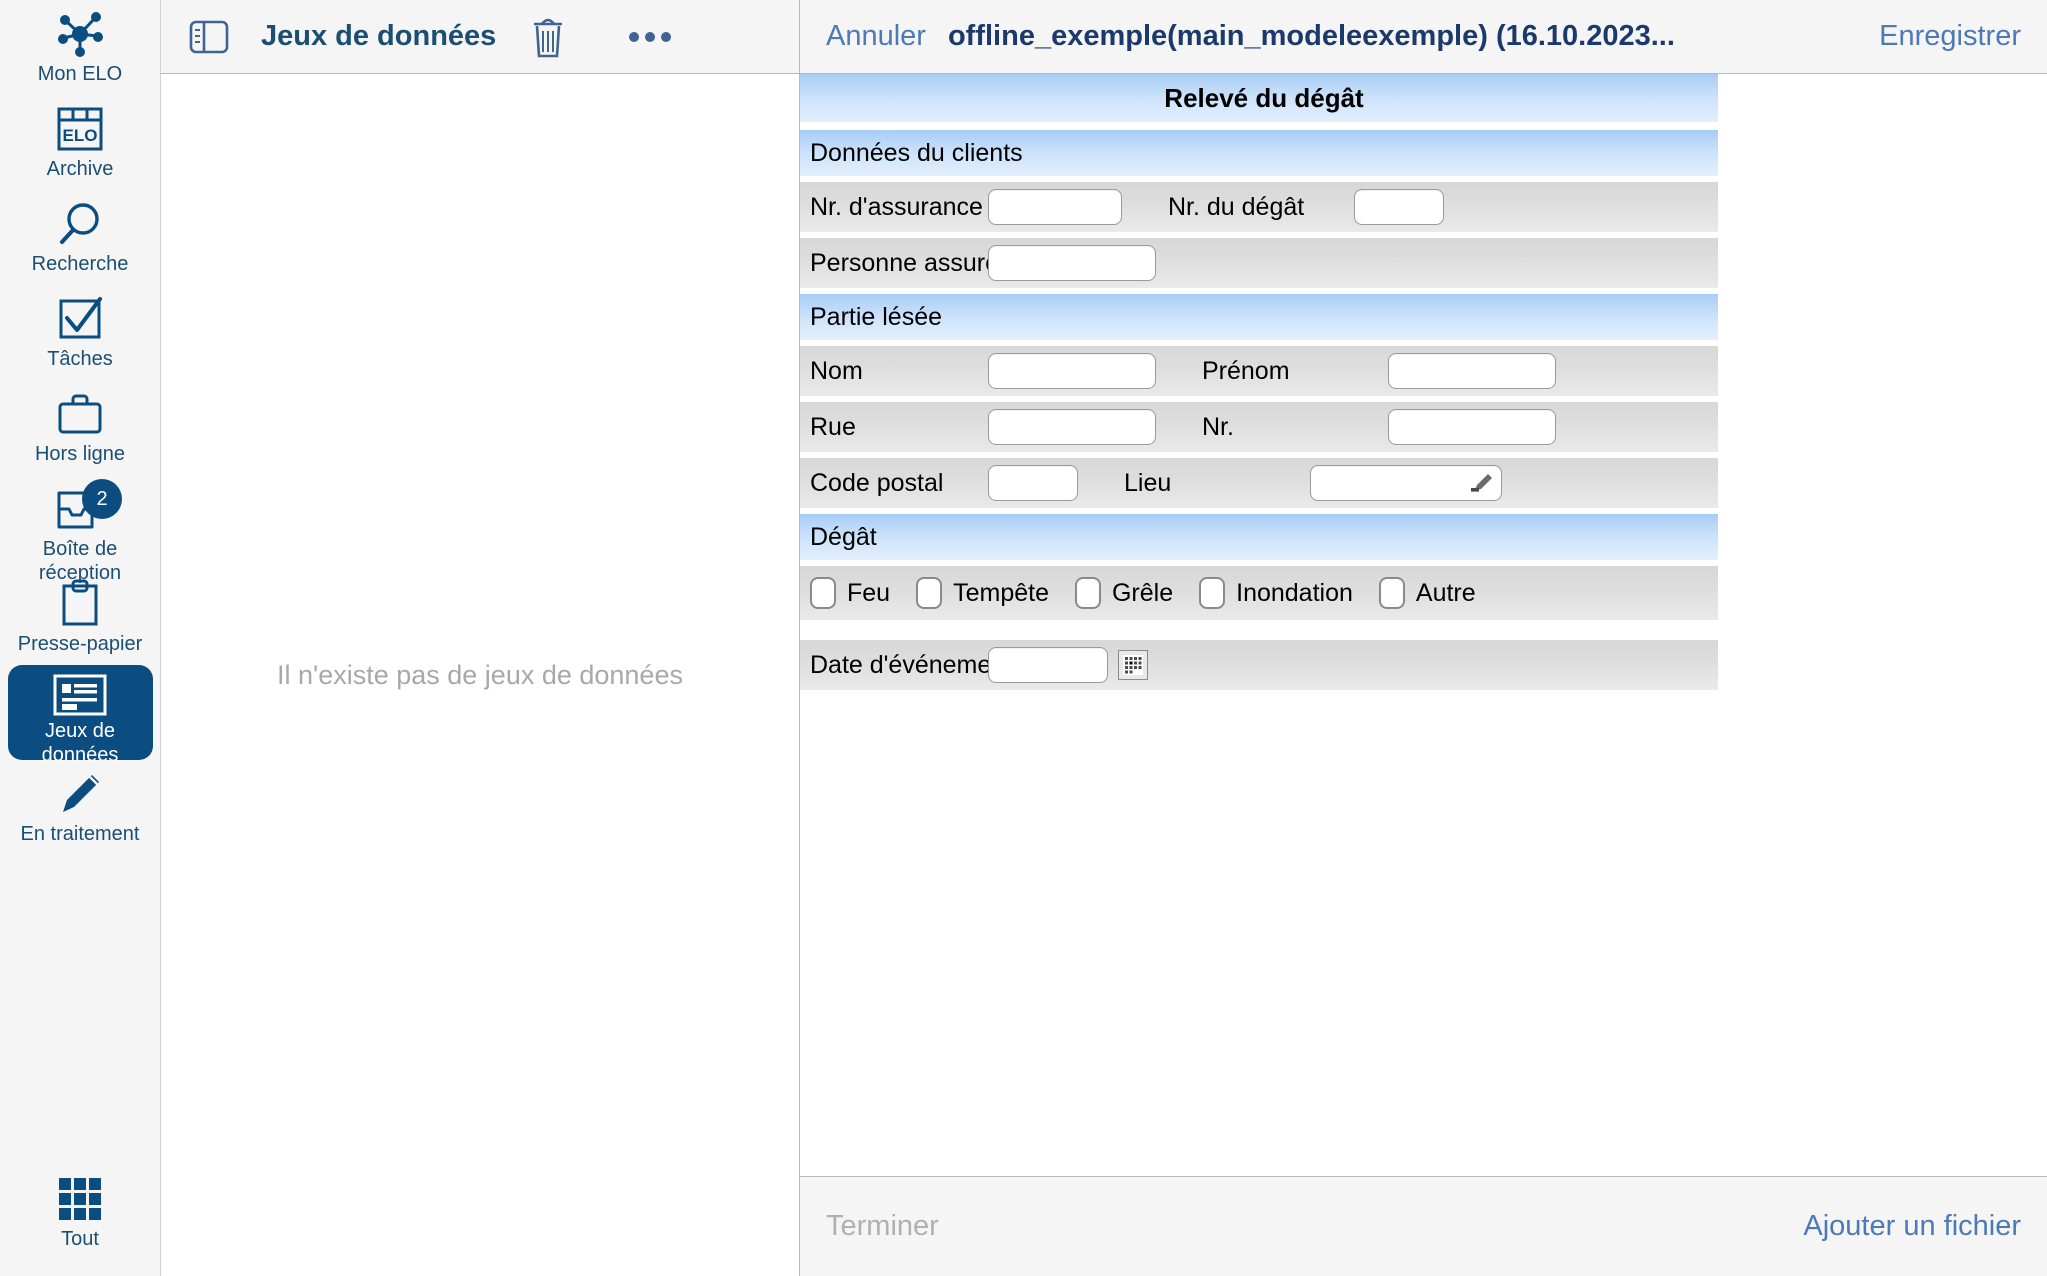 The width and height of the screenshot is (2047, 1276). I want to click on checkbox-label: Autre, so click(1445, 592).